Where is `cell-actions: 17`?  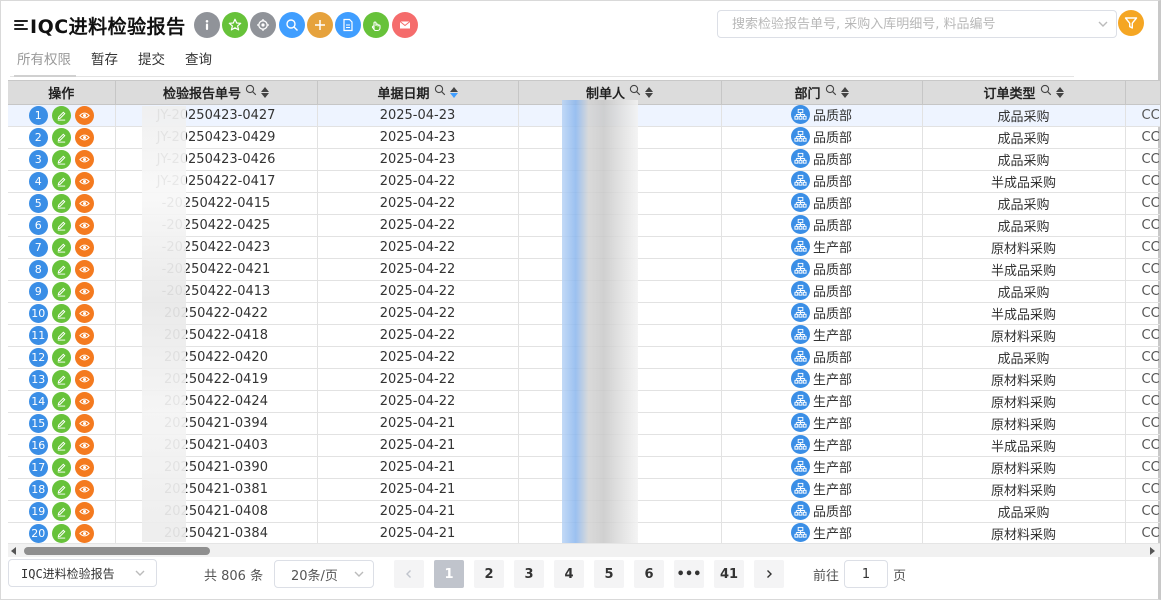 cell-actions: 17 is located at coordinates (62, 467).